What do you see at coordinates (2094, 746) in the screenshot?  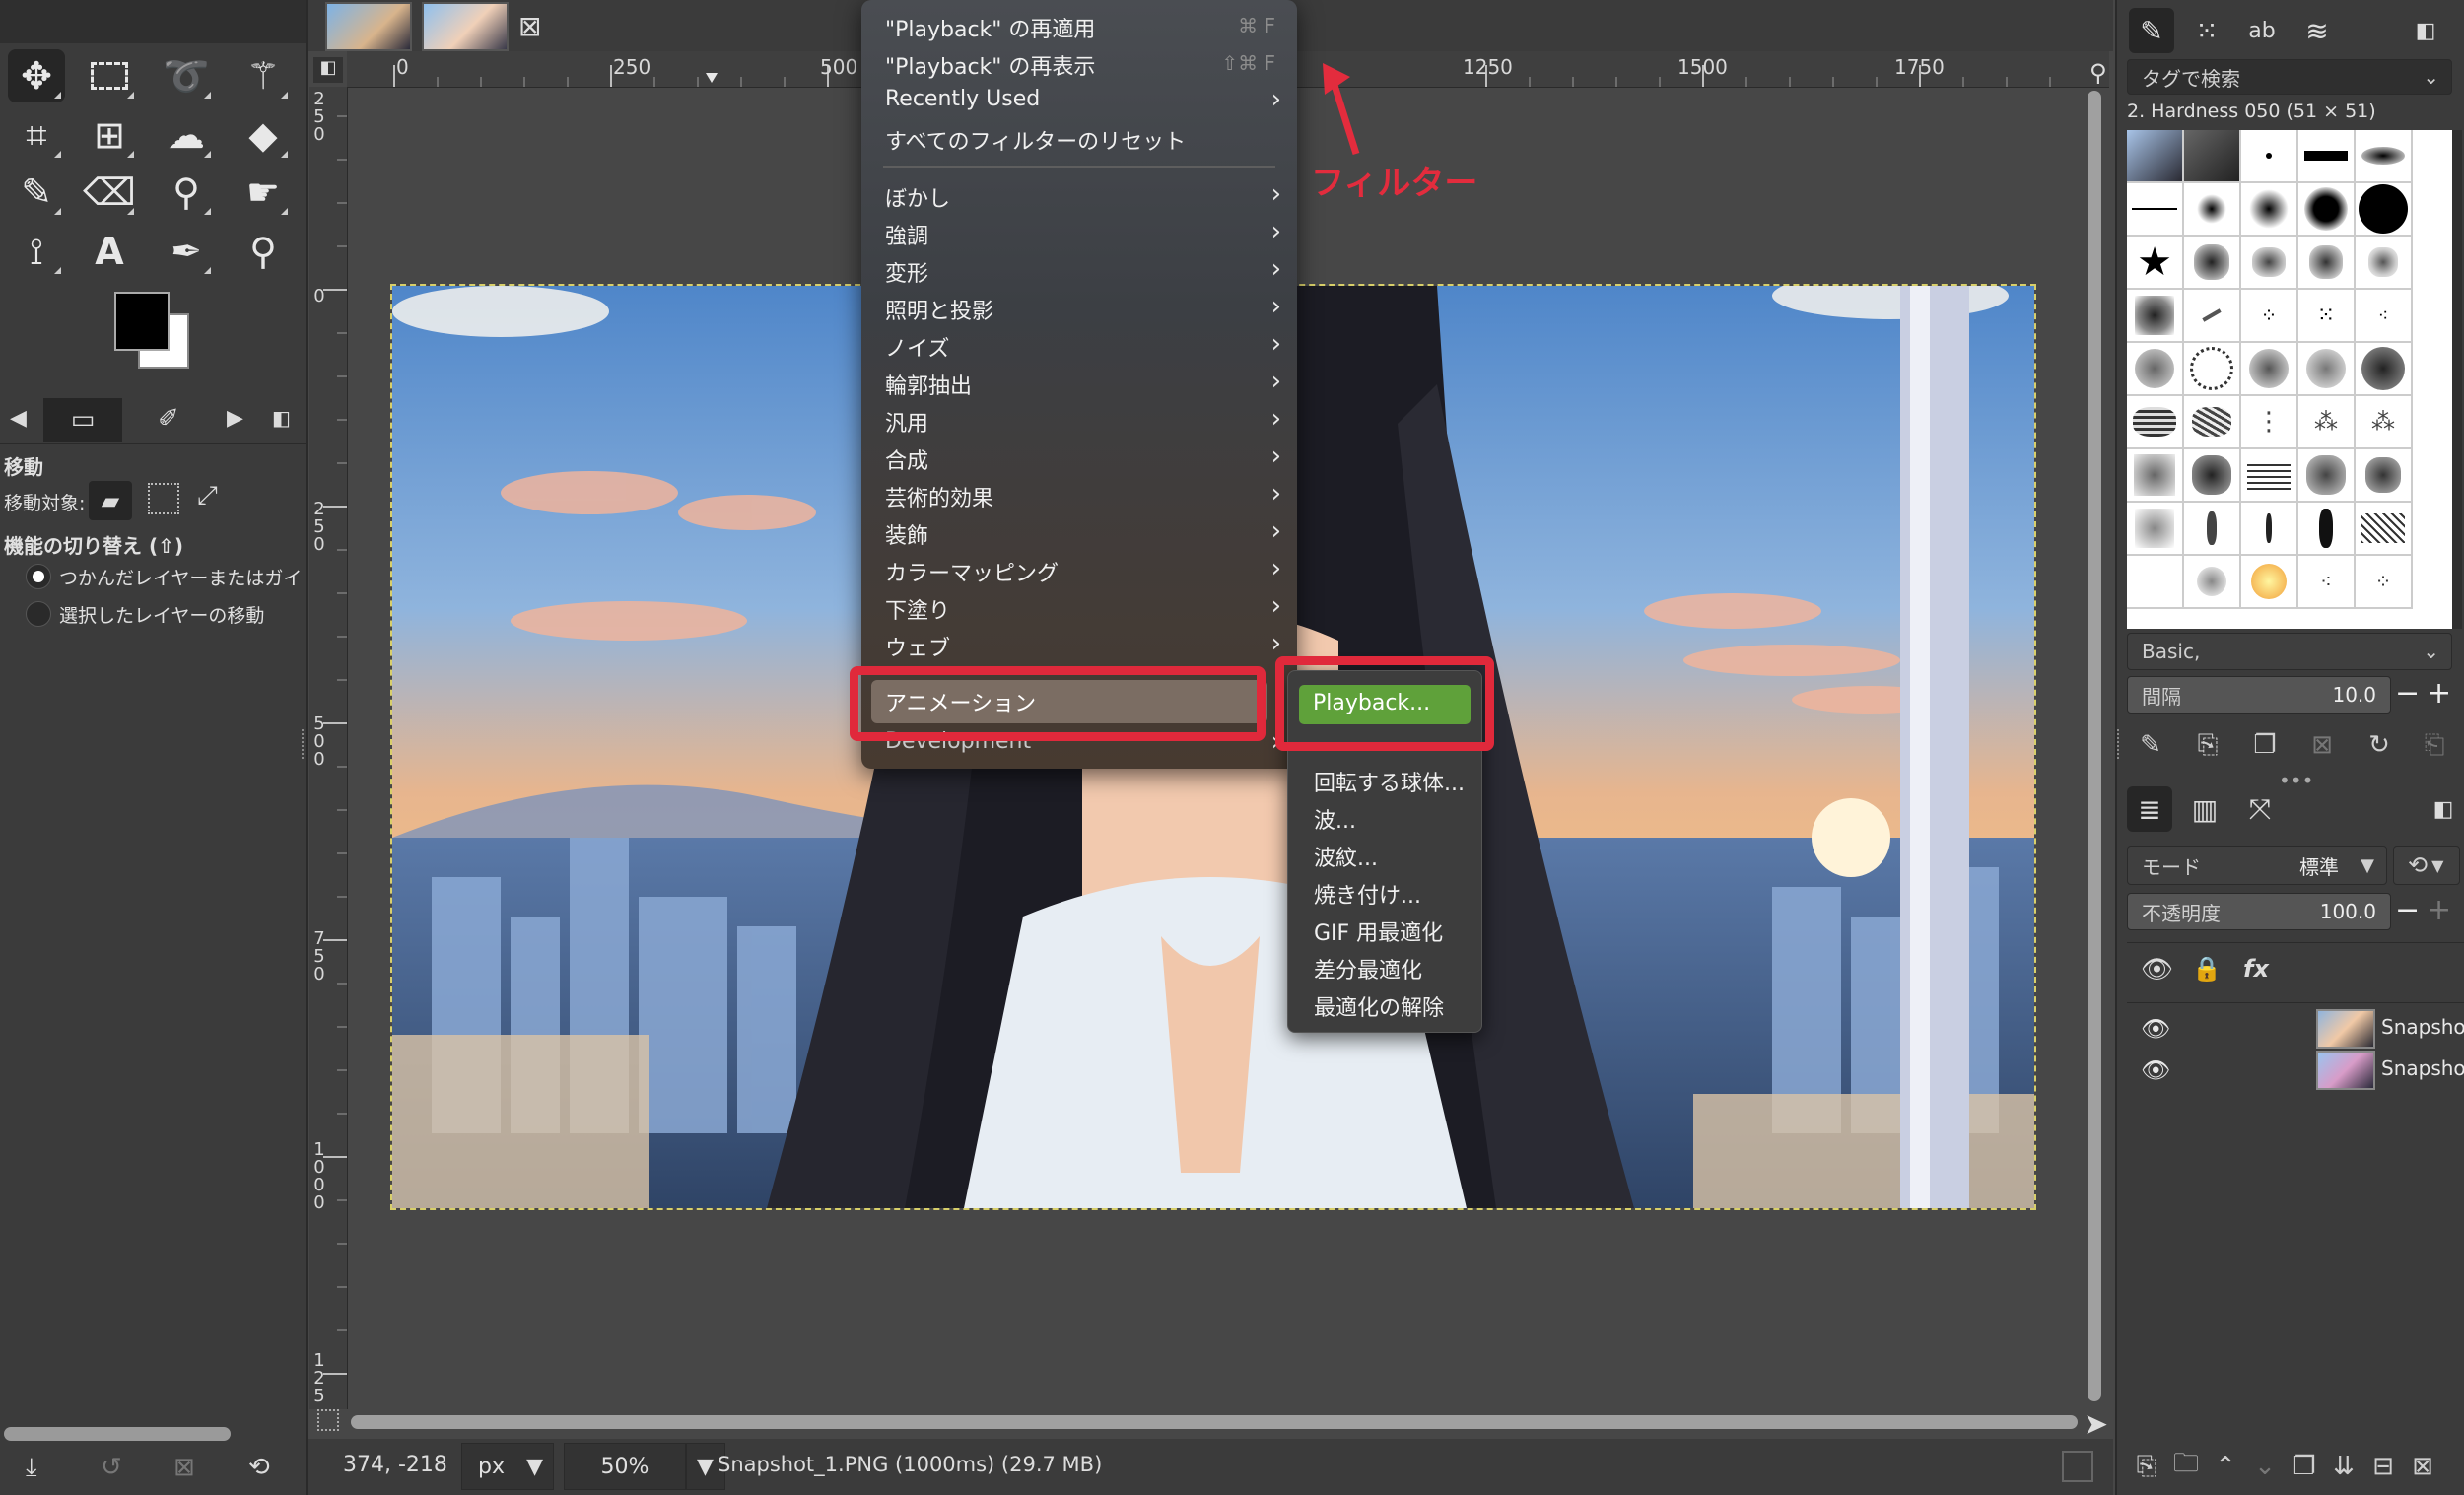 I see `canvas-vertical-scroll-thumb` at bounding box center [2094, 746].